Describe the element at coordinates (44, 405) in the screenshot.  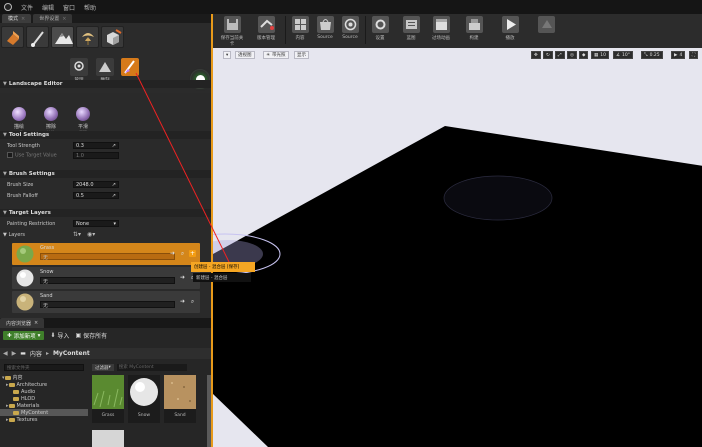
I see `tree-item: ▸ Materials` at that location.